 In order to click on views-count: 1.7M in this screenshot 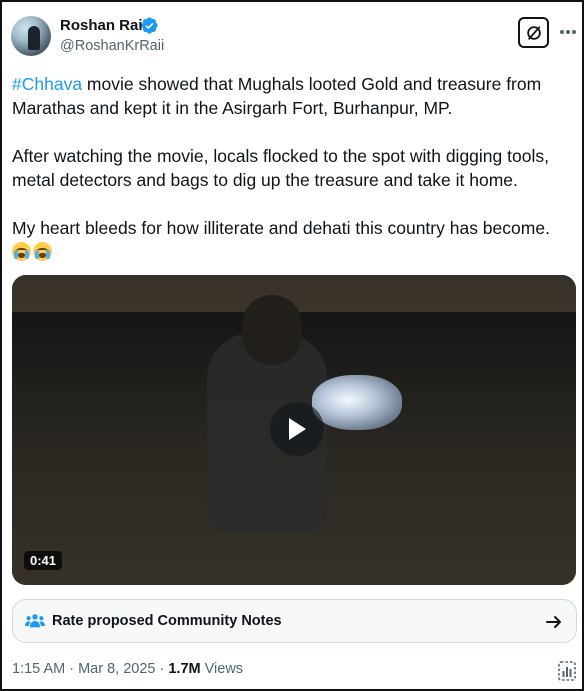, I will do `click(184, 669)`.